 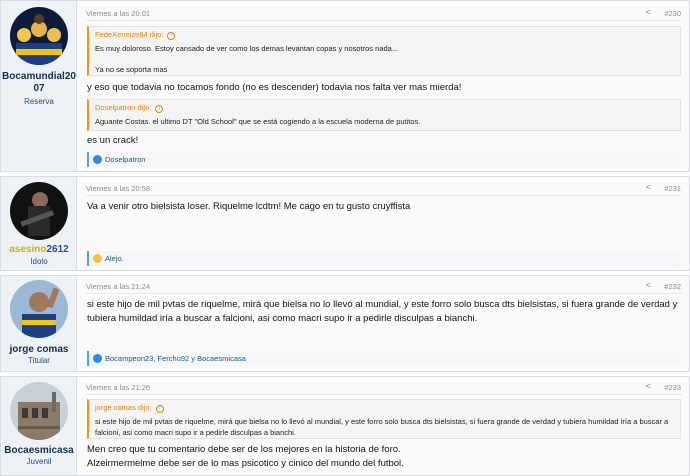 What do you see at coordinates (39, 360) in the screenshot?
I see `user-rank: Titular` at bounding box center [39, 360].